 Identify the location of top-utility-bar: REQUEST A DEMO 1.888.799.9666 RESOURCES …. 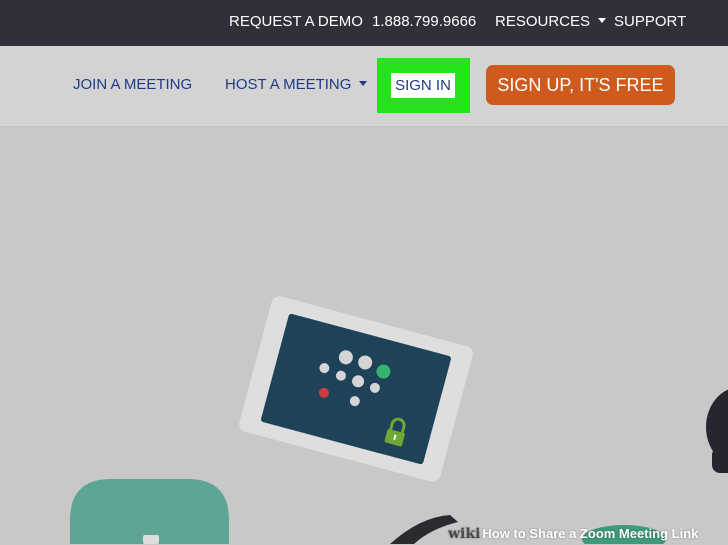
(364, 23).